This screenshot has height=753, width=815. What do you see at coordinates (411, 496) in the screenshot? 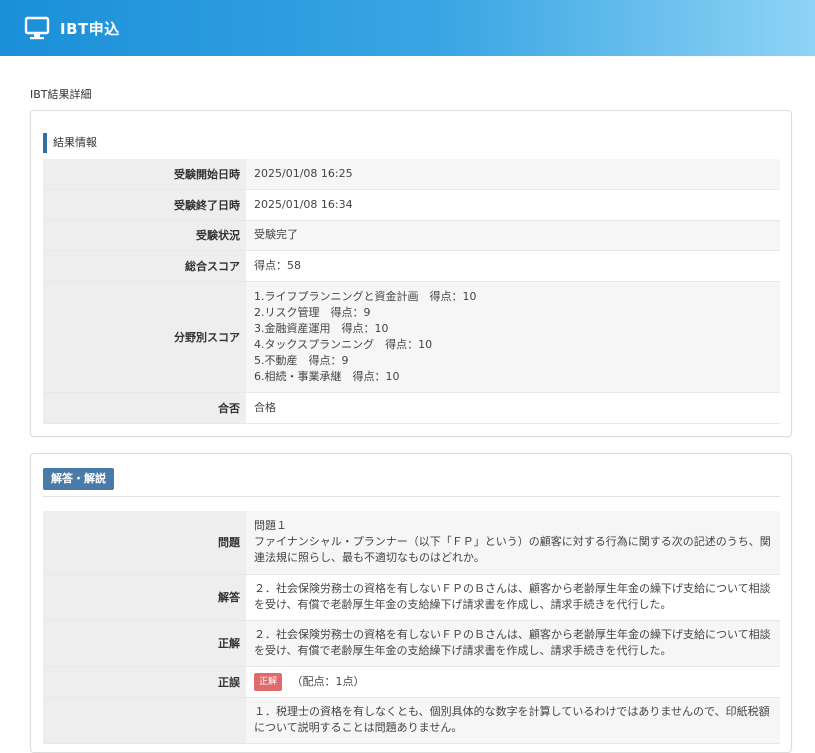
I see `divider` at bounding box center [411, 496].